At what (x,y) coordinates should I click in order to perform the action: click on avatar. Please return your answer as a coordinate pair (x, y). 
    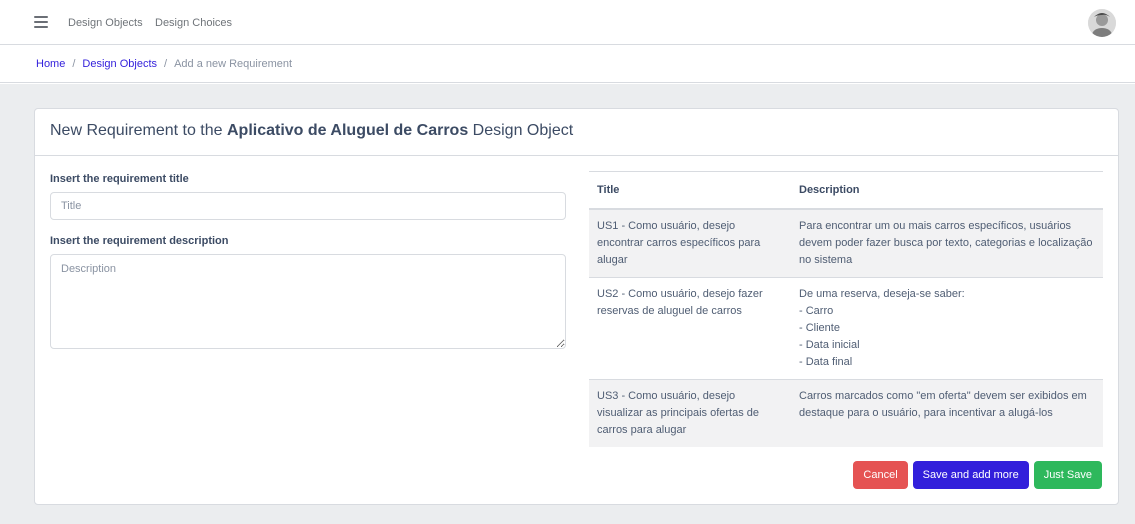
    Looking at the image, I should click on (1102, 23).